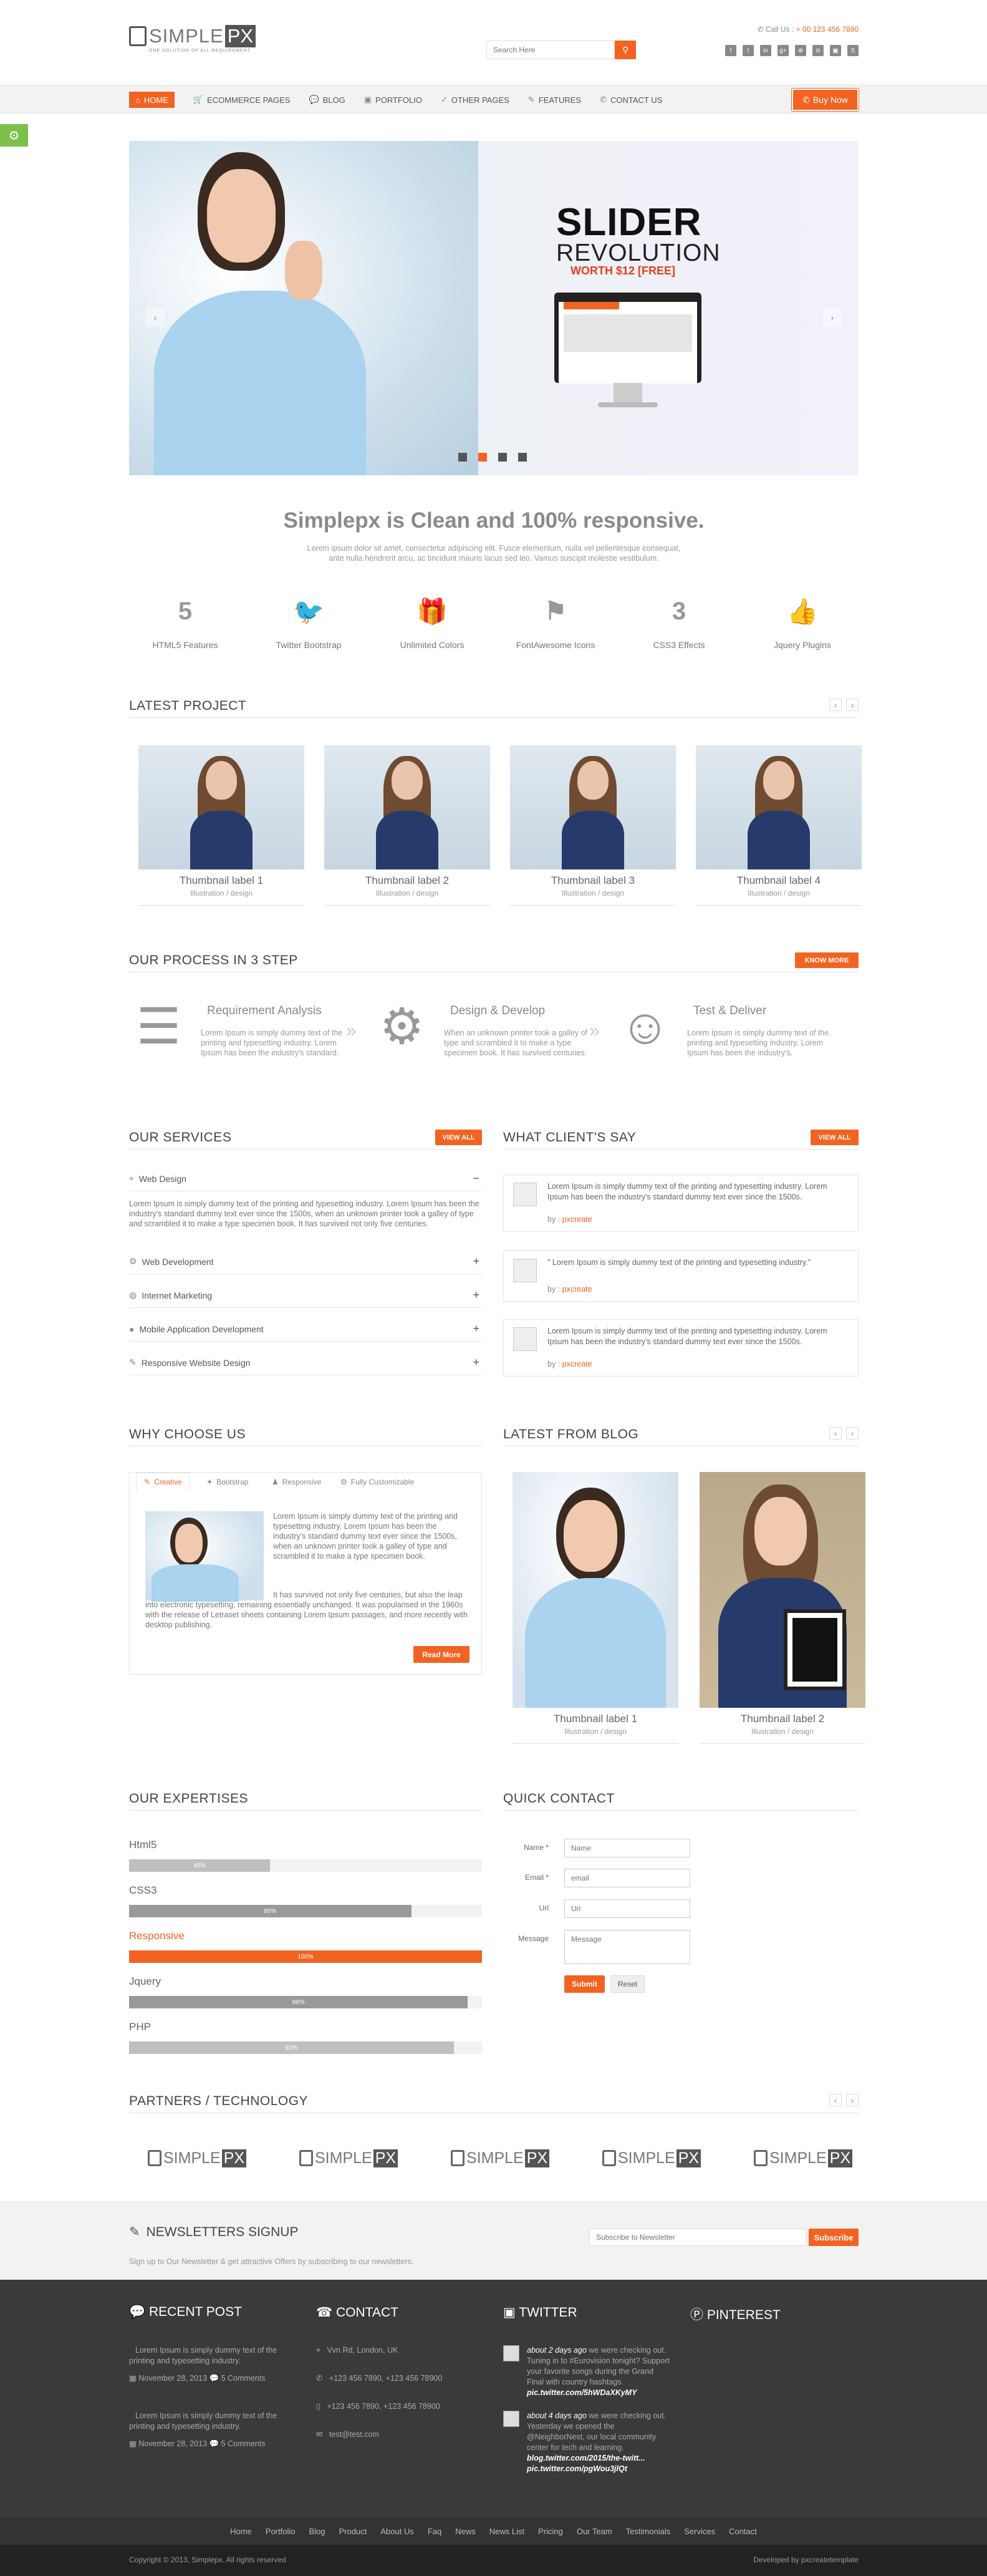 The height and width of the screenshot is (2576, 987). Describe the element at coordinates (835, 1433) in the screenshot. I see `blog-prev-arrow: ‹` at that location.